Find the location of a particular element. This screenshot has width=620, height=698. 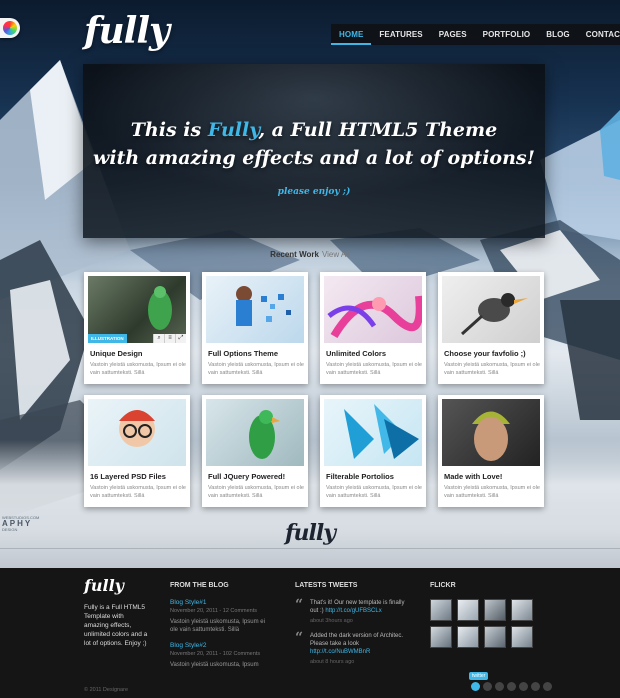

nav-pages: PAGES is located at coordinates (453, 34).